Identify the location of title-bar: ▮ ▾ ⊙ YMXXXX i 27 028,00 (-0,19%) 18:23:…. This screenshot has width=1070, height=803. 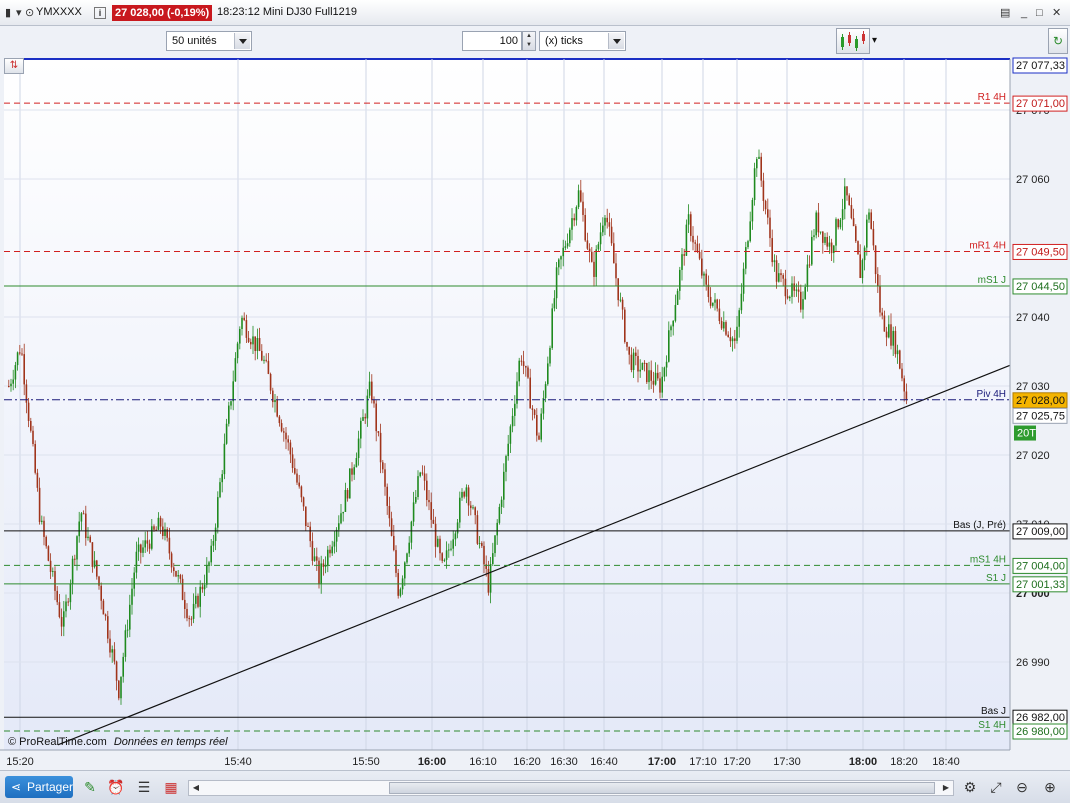
(535, 13).